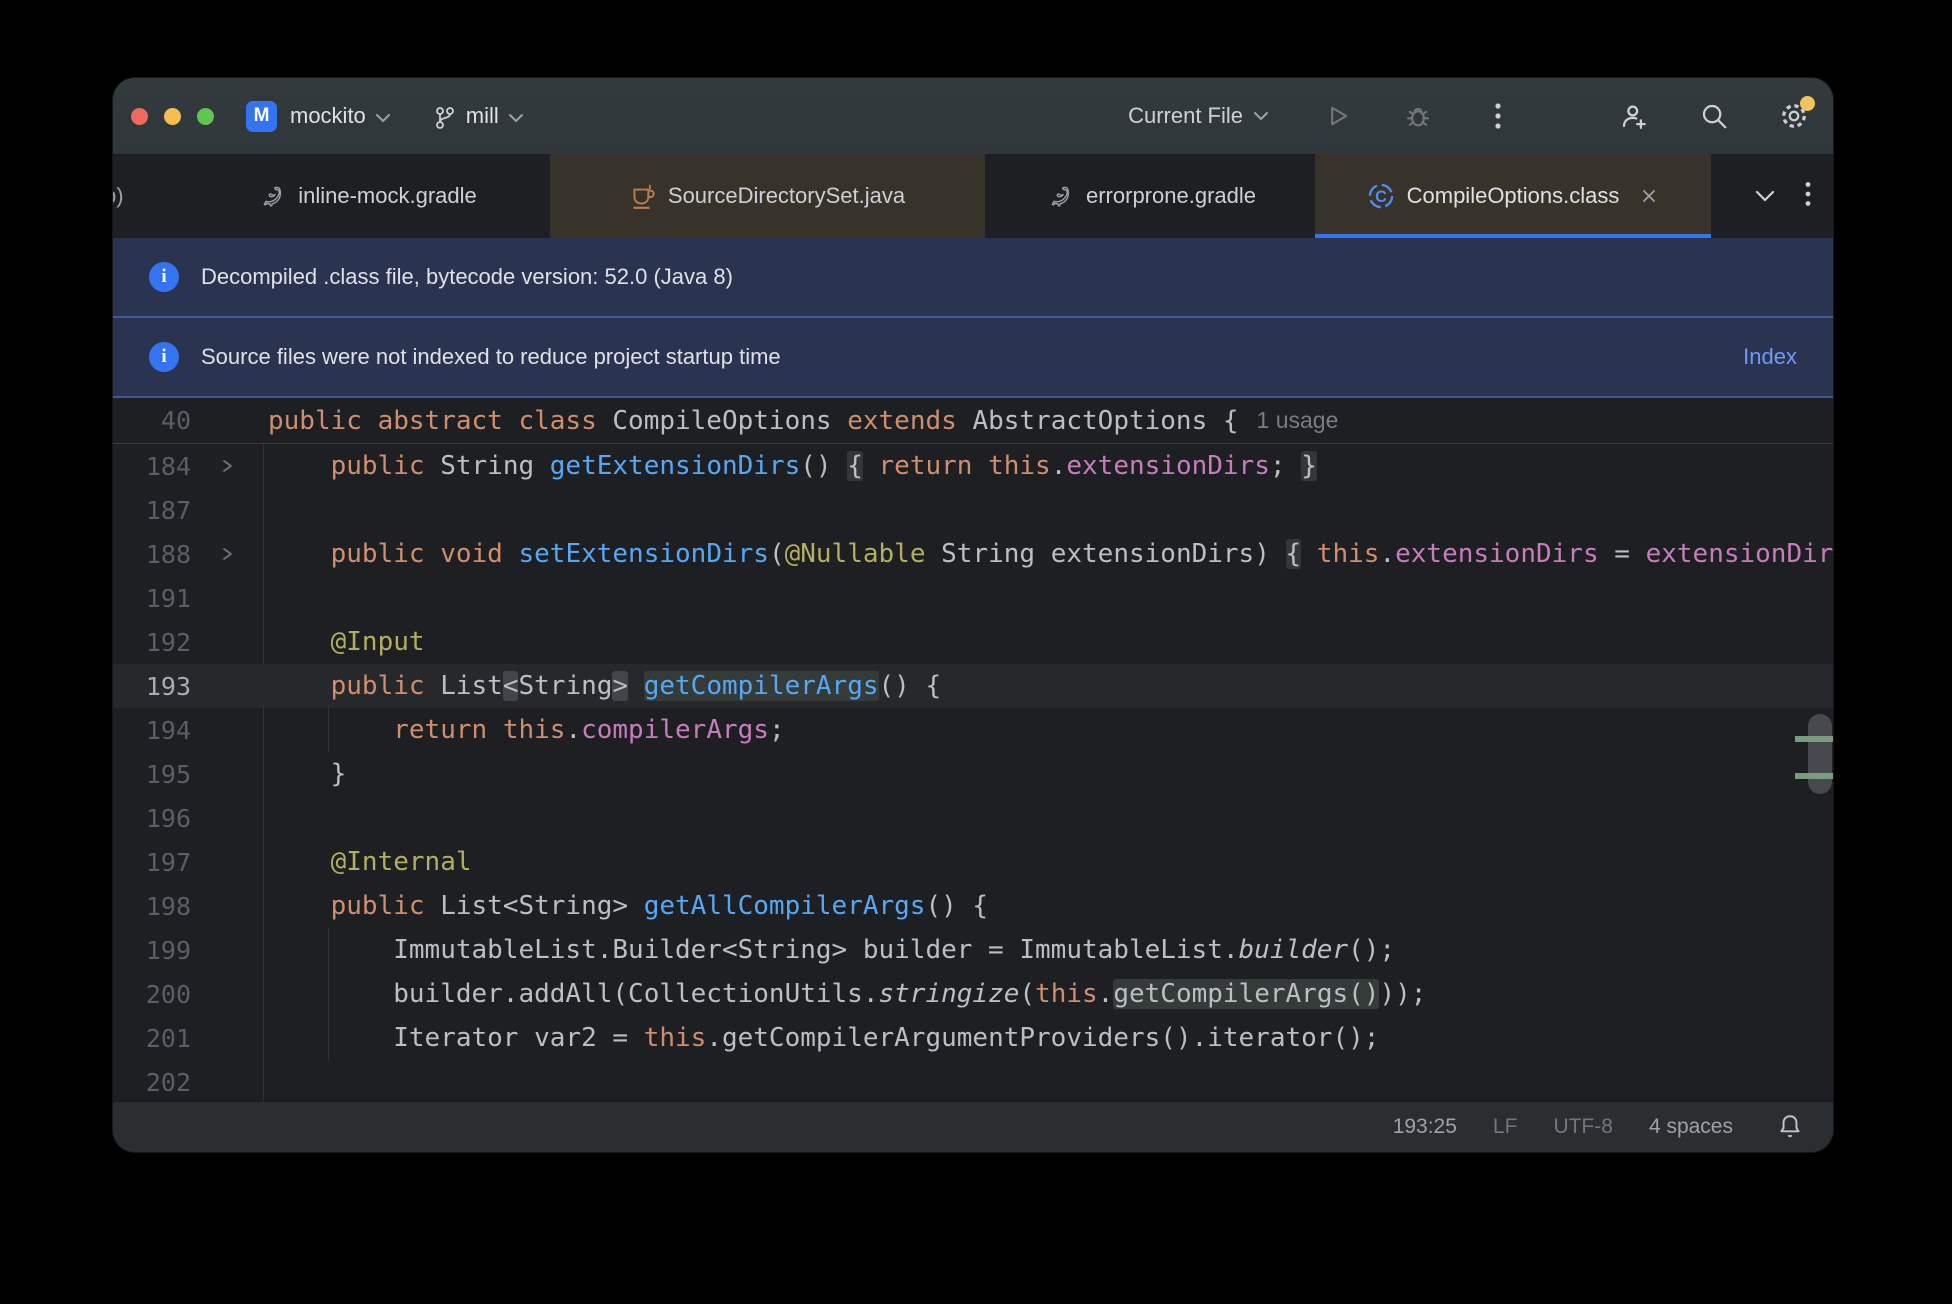  I want to click on close-window-button, so click(139, 116).